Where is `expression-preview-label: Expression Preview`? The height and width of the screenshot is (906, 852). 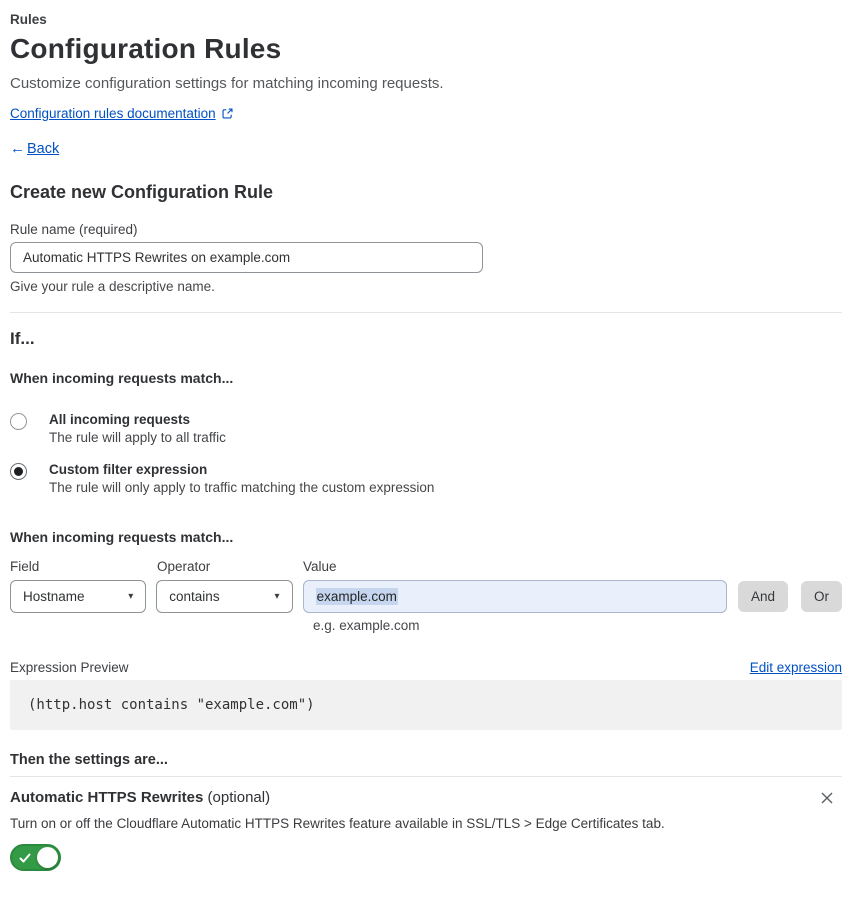 expression-preview-label: Expression Preview is located at coordinates (69, 667).